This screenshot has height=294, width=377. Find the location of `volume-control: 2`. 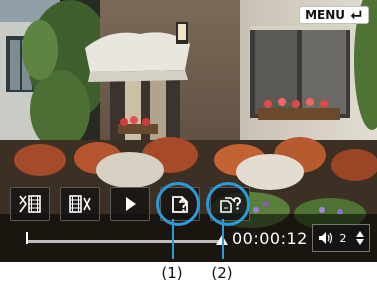

volume-control: 2 is located at coordinates (341, 238).